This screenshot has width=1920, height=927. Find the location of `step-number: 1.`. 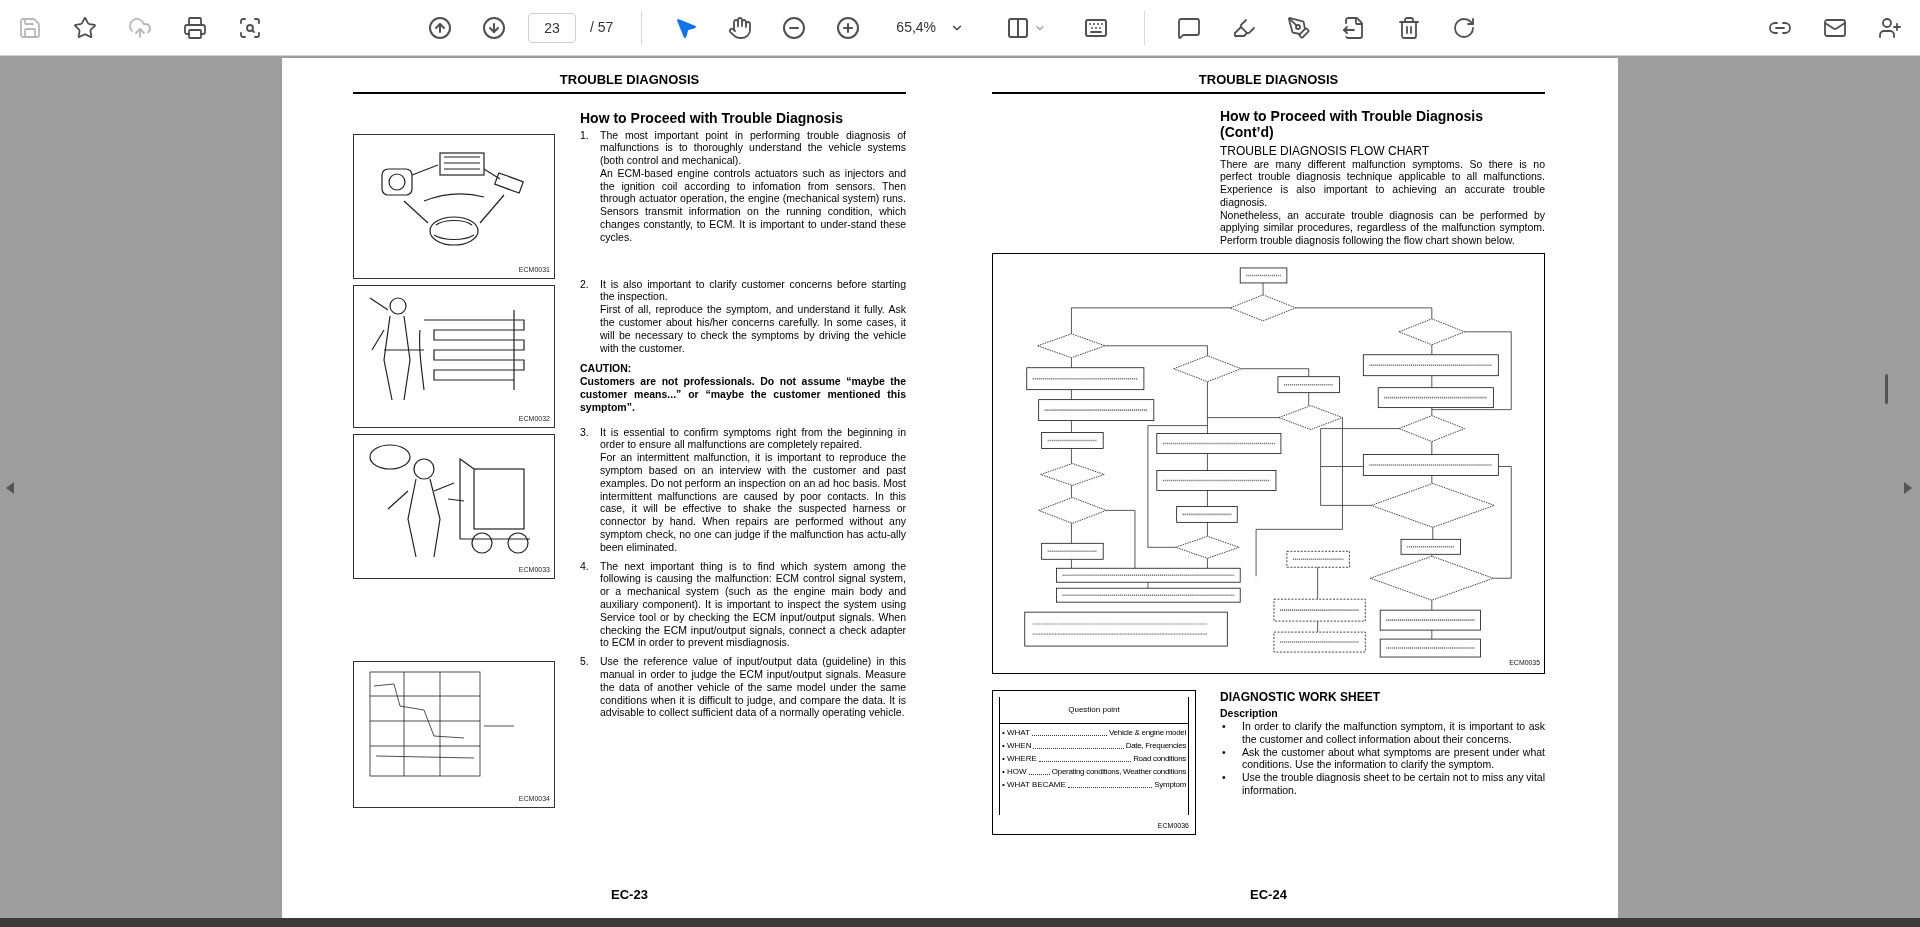

step-number: 1. is located at coordinates (585, 135).